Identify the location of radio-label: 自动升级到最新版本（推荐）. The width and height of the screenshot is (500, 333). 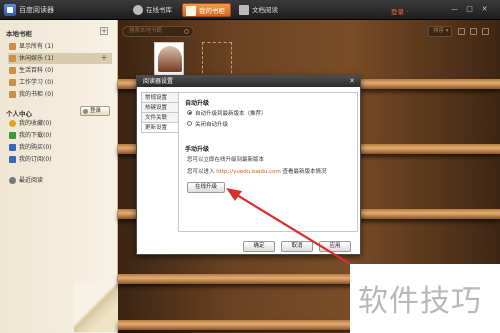
(231, 114).